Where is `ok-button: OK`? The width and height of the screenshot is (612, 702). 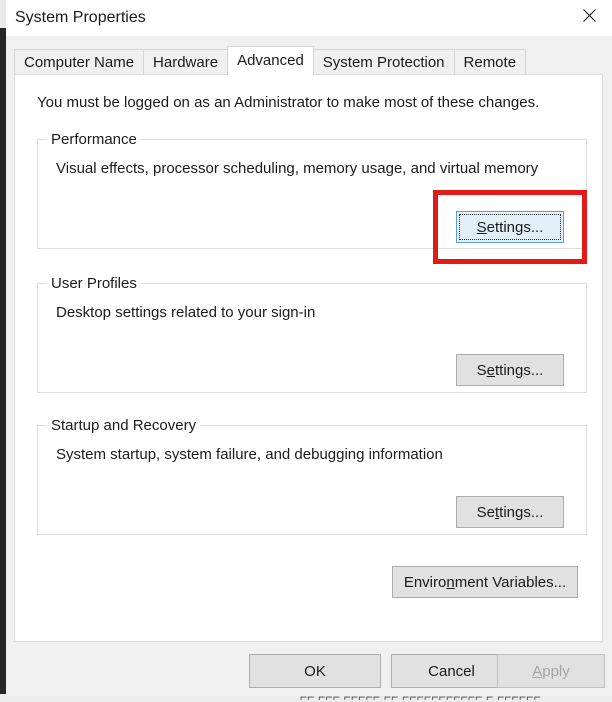
ok-button: OK is located at coordinates (315, 671).